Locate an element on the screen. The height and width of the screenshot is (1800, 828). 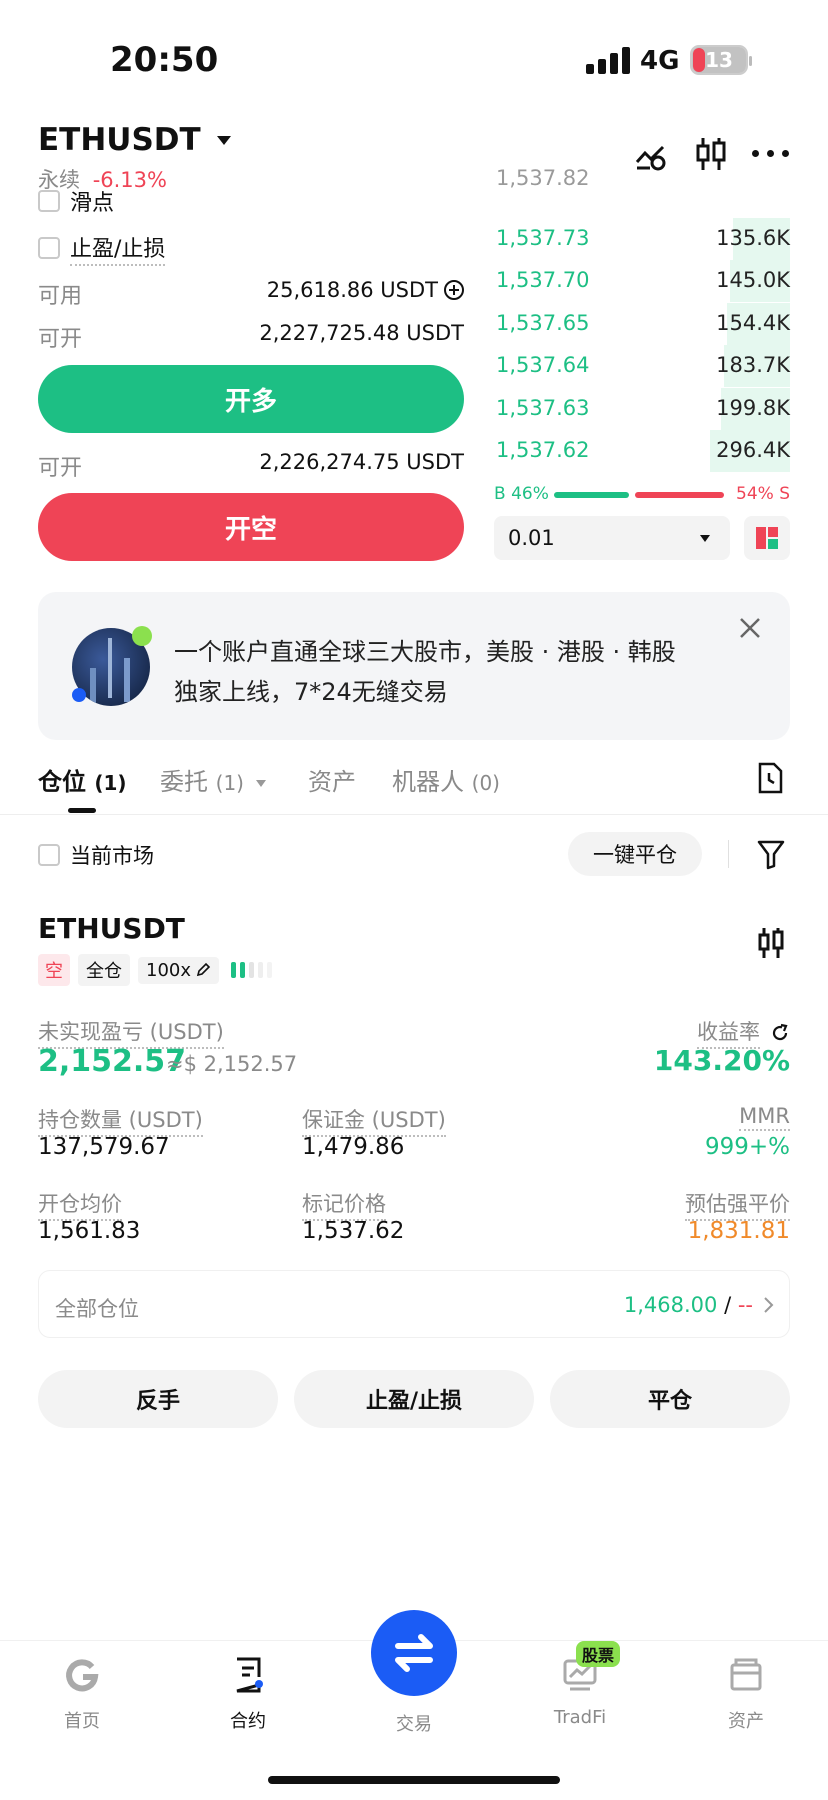
edit-icon is located at coordinates (203, 969).